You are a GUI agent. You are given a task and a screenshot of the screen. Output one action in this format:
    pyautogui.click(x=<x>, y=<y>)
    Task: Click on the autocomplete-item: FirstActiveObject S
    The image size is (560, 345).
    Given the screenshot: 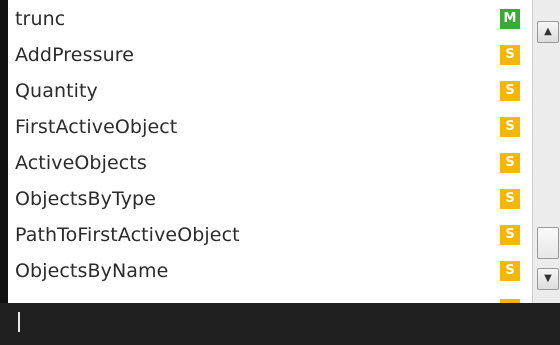 What is the action you would take?
    pyautogui.click(x=270, y=127)
    